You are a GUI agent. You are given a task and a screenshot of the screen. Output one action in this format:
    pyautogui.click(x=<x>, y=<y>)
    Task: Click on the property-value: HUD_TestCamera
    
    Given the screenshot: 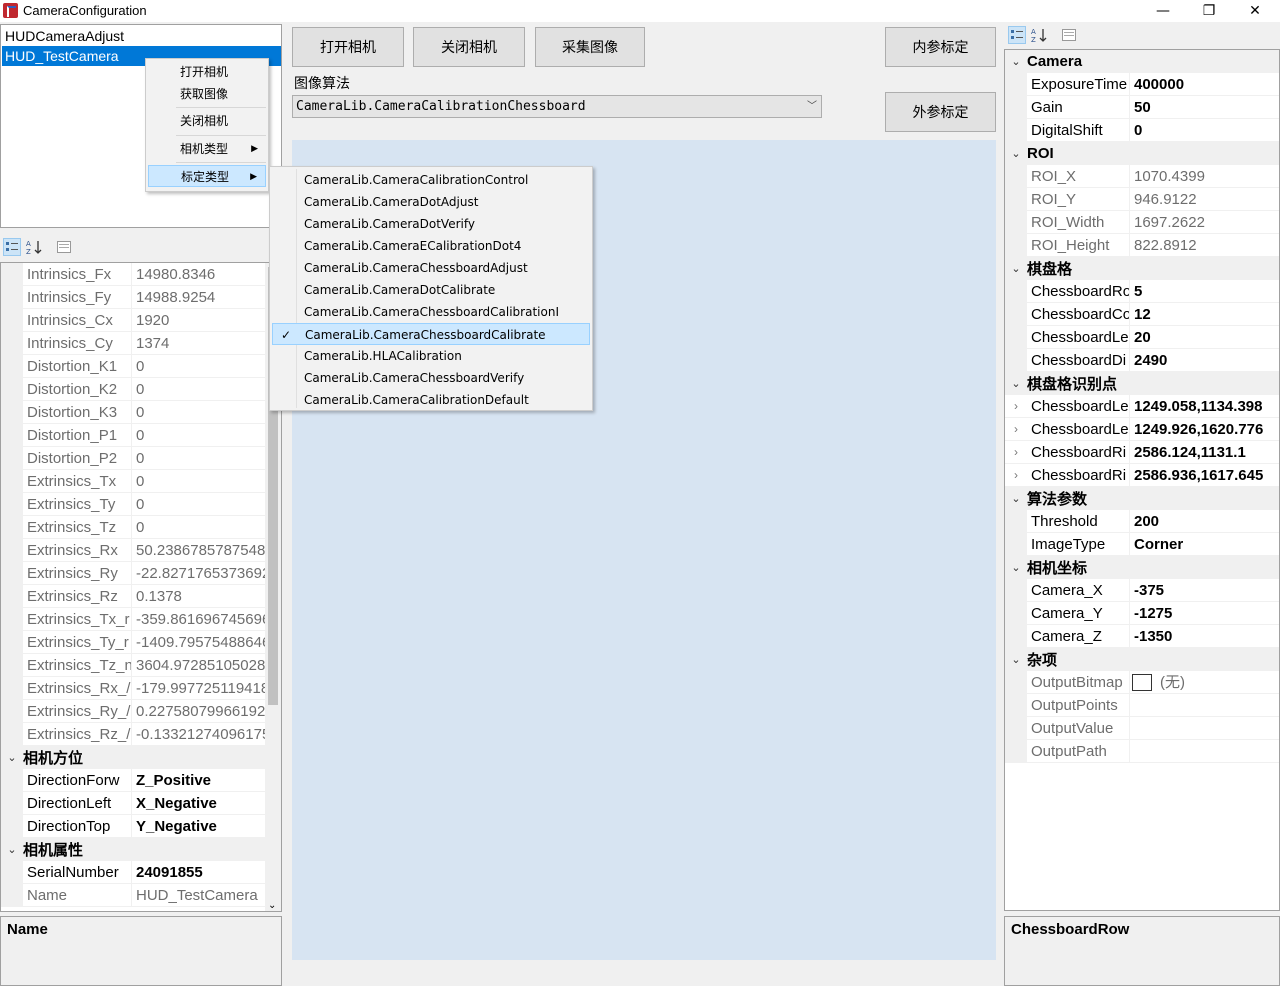 What is the action you would take?
    pyautogui.click(x=206, y=895)
    